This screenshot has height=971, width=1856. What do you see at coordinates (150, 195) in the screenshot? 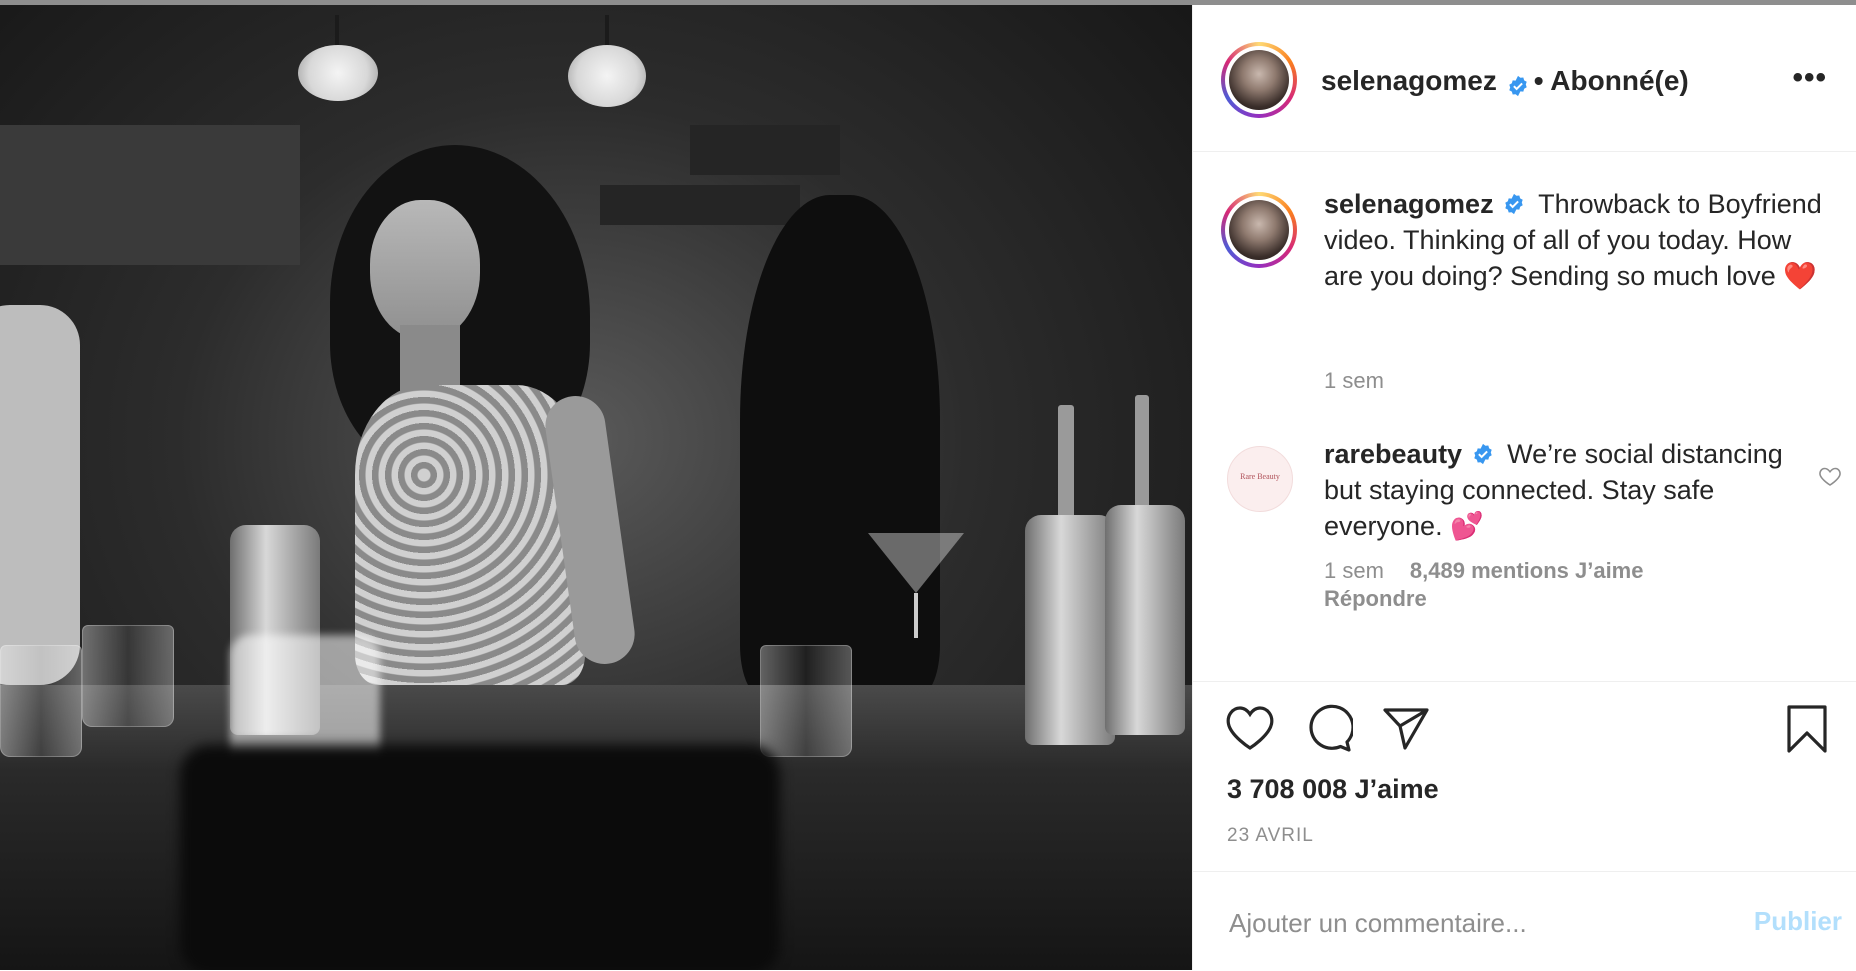
I see `photo-wall-panel` at bounding box center [150, 195].